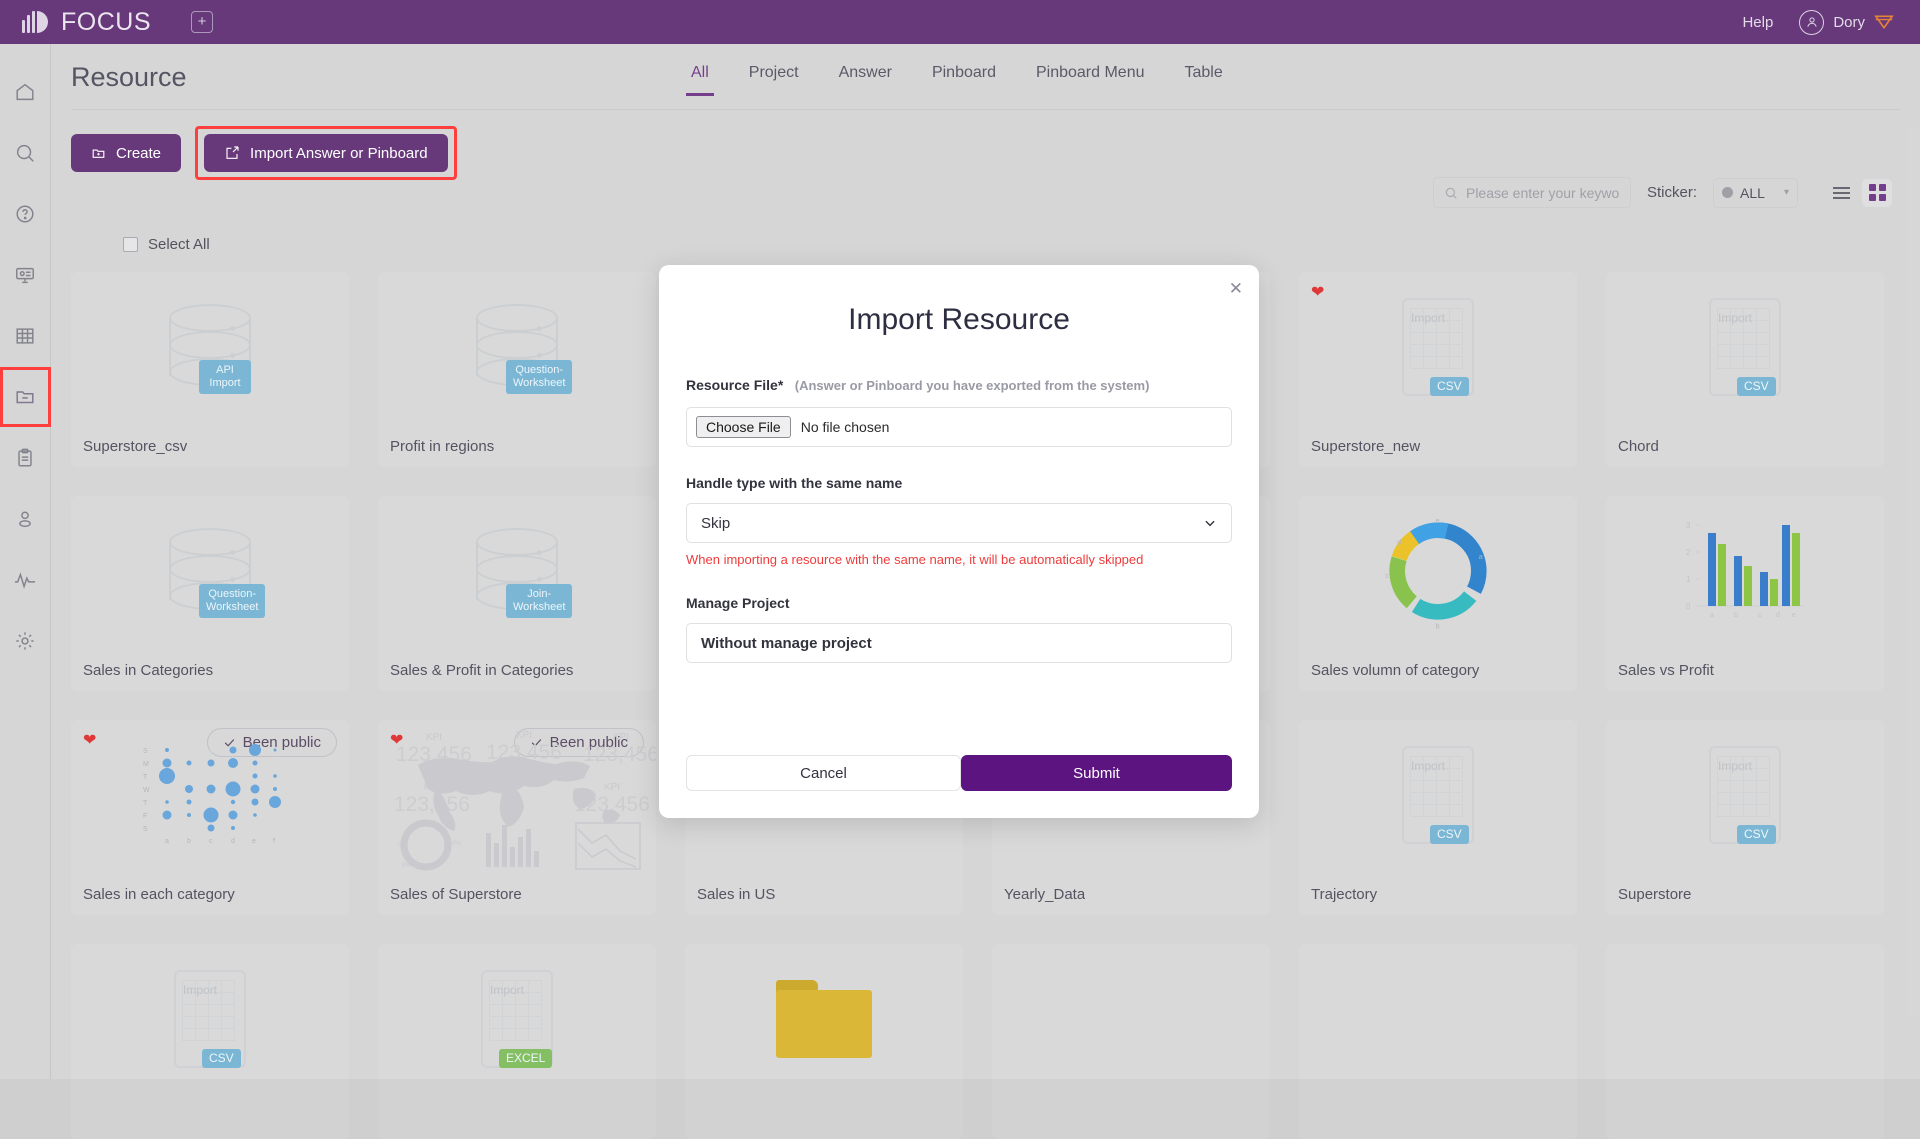 This screenshot has height=1139, width=1920. What do you see at coordinates (823, 773) in the screenshot?
I see `cancel-button: Cancel` at bounding box center [823, 773].